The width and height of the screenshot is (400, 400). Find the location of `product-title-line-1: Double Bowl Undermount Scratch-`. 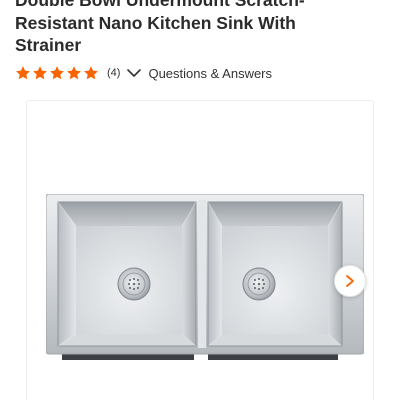

product-title-line-1: Double Bowl Undermount Scratch- is located at coordinates (160, 5).